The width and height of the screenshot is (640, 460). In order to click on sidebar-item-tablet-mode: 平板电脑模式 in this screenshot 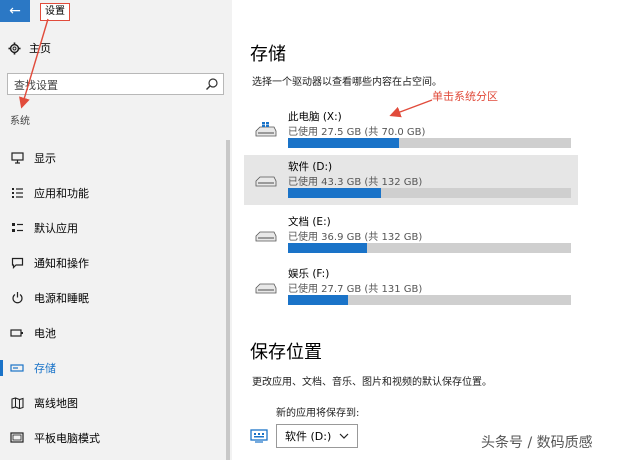, I will do `click(113, 437)`.